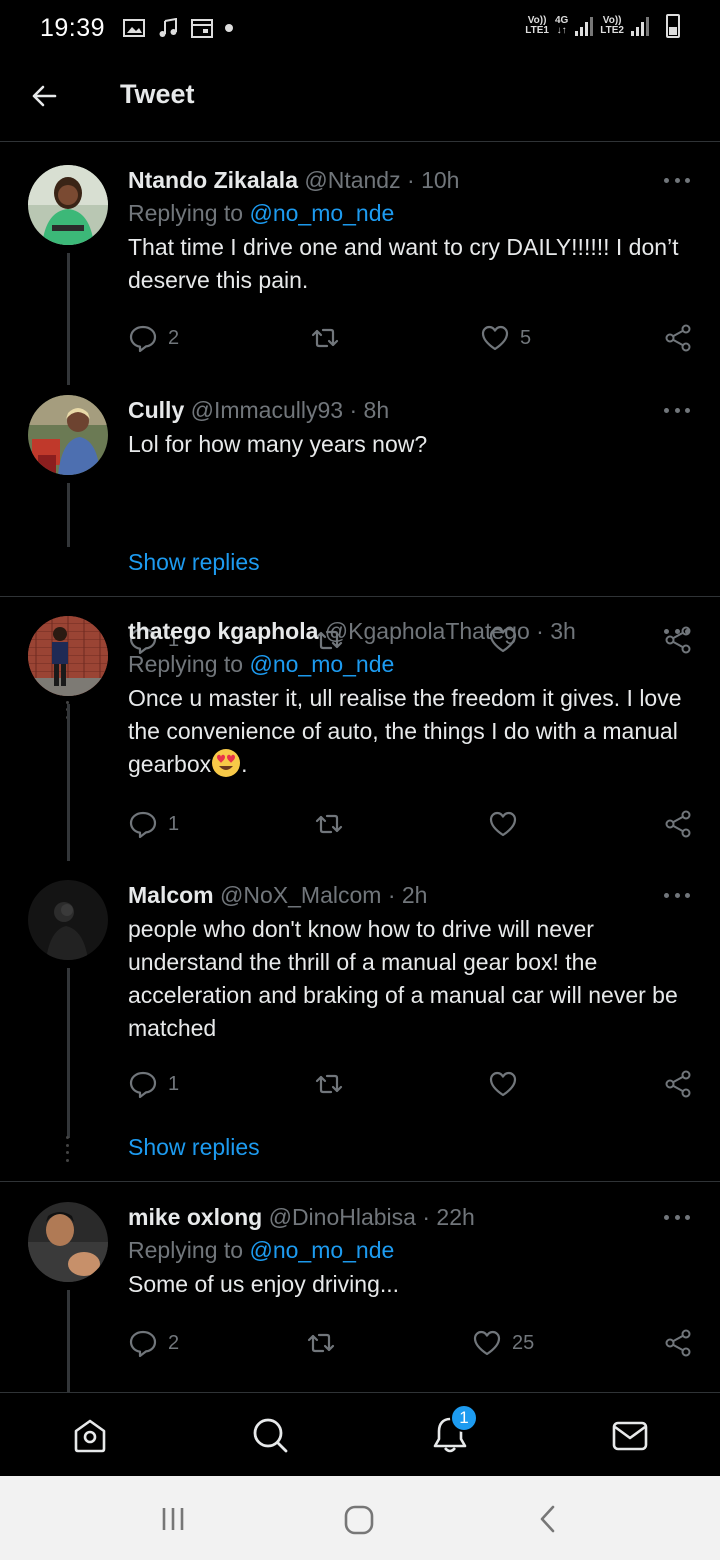 The width and height of the screenshot is (720, 1560). I want to click on tweet-text-end: ., so click(244, 764).